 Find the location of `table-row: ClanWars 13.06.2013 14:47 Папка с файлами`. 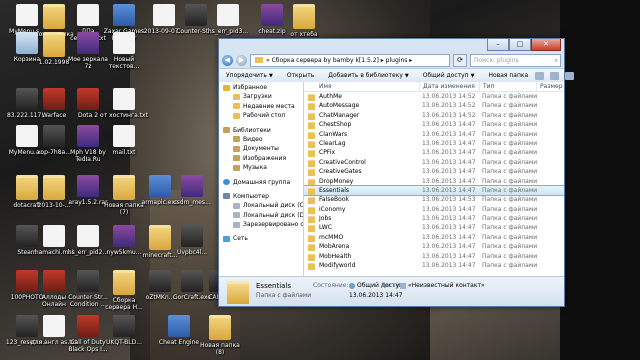

table-row: ClanWars 13.06.2013 14:47 Папка с файлами is located at coordinates (434, 134).